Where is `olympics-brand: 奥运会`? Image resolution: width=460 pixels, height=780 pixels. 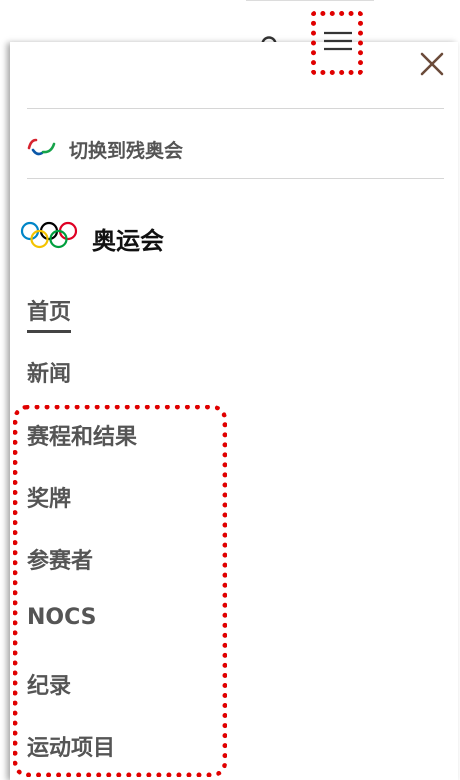 olympics-brand: 奥运会 is located at coordinates (92, 238).